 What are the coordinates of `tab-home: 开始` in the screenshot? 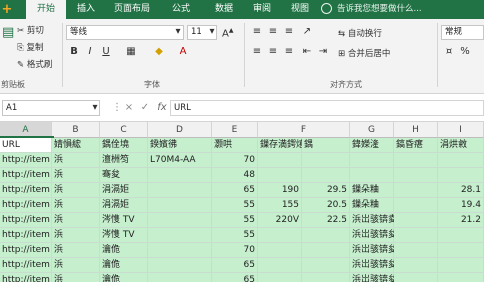 It's located at (46, 9).